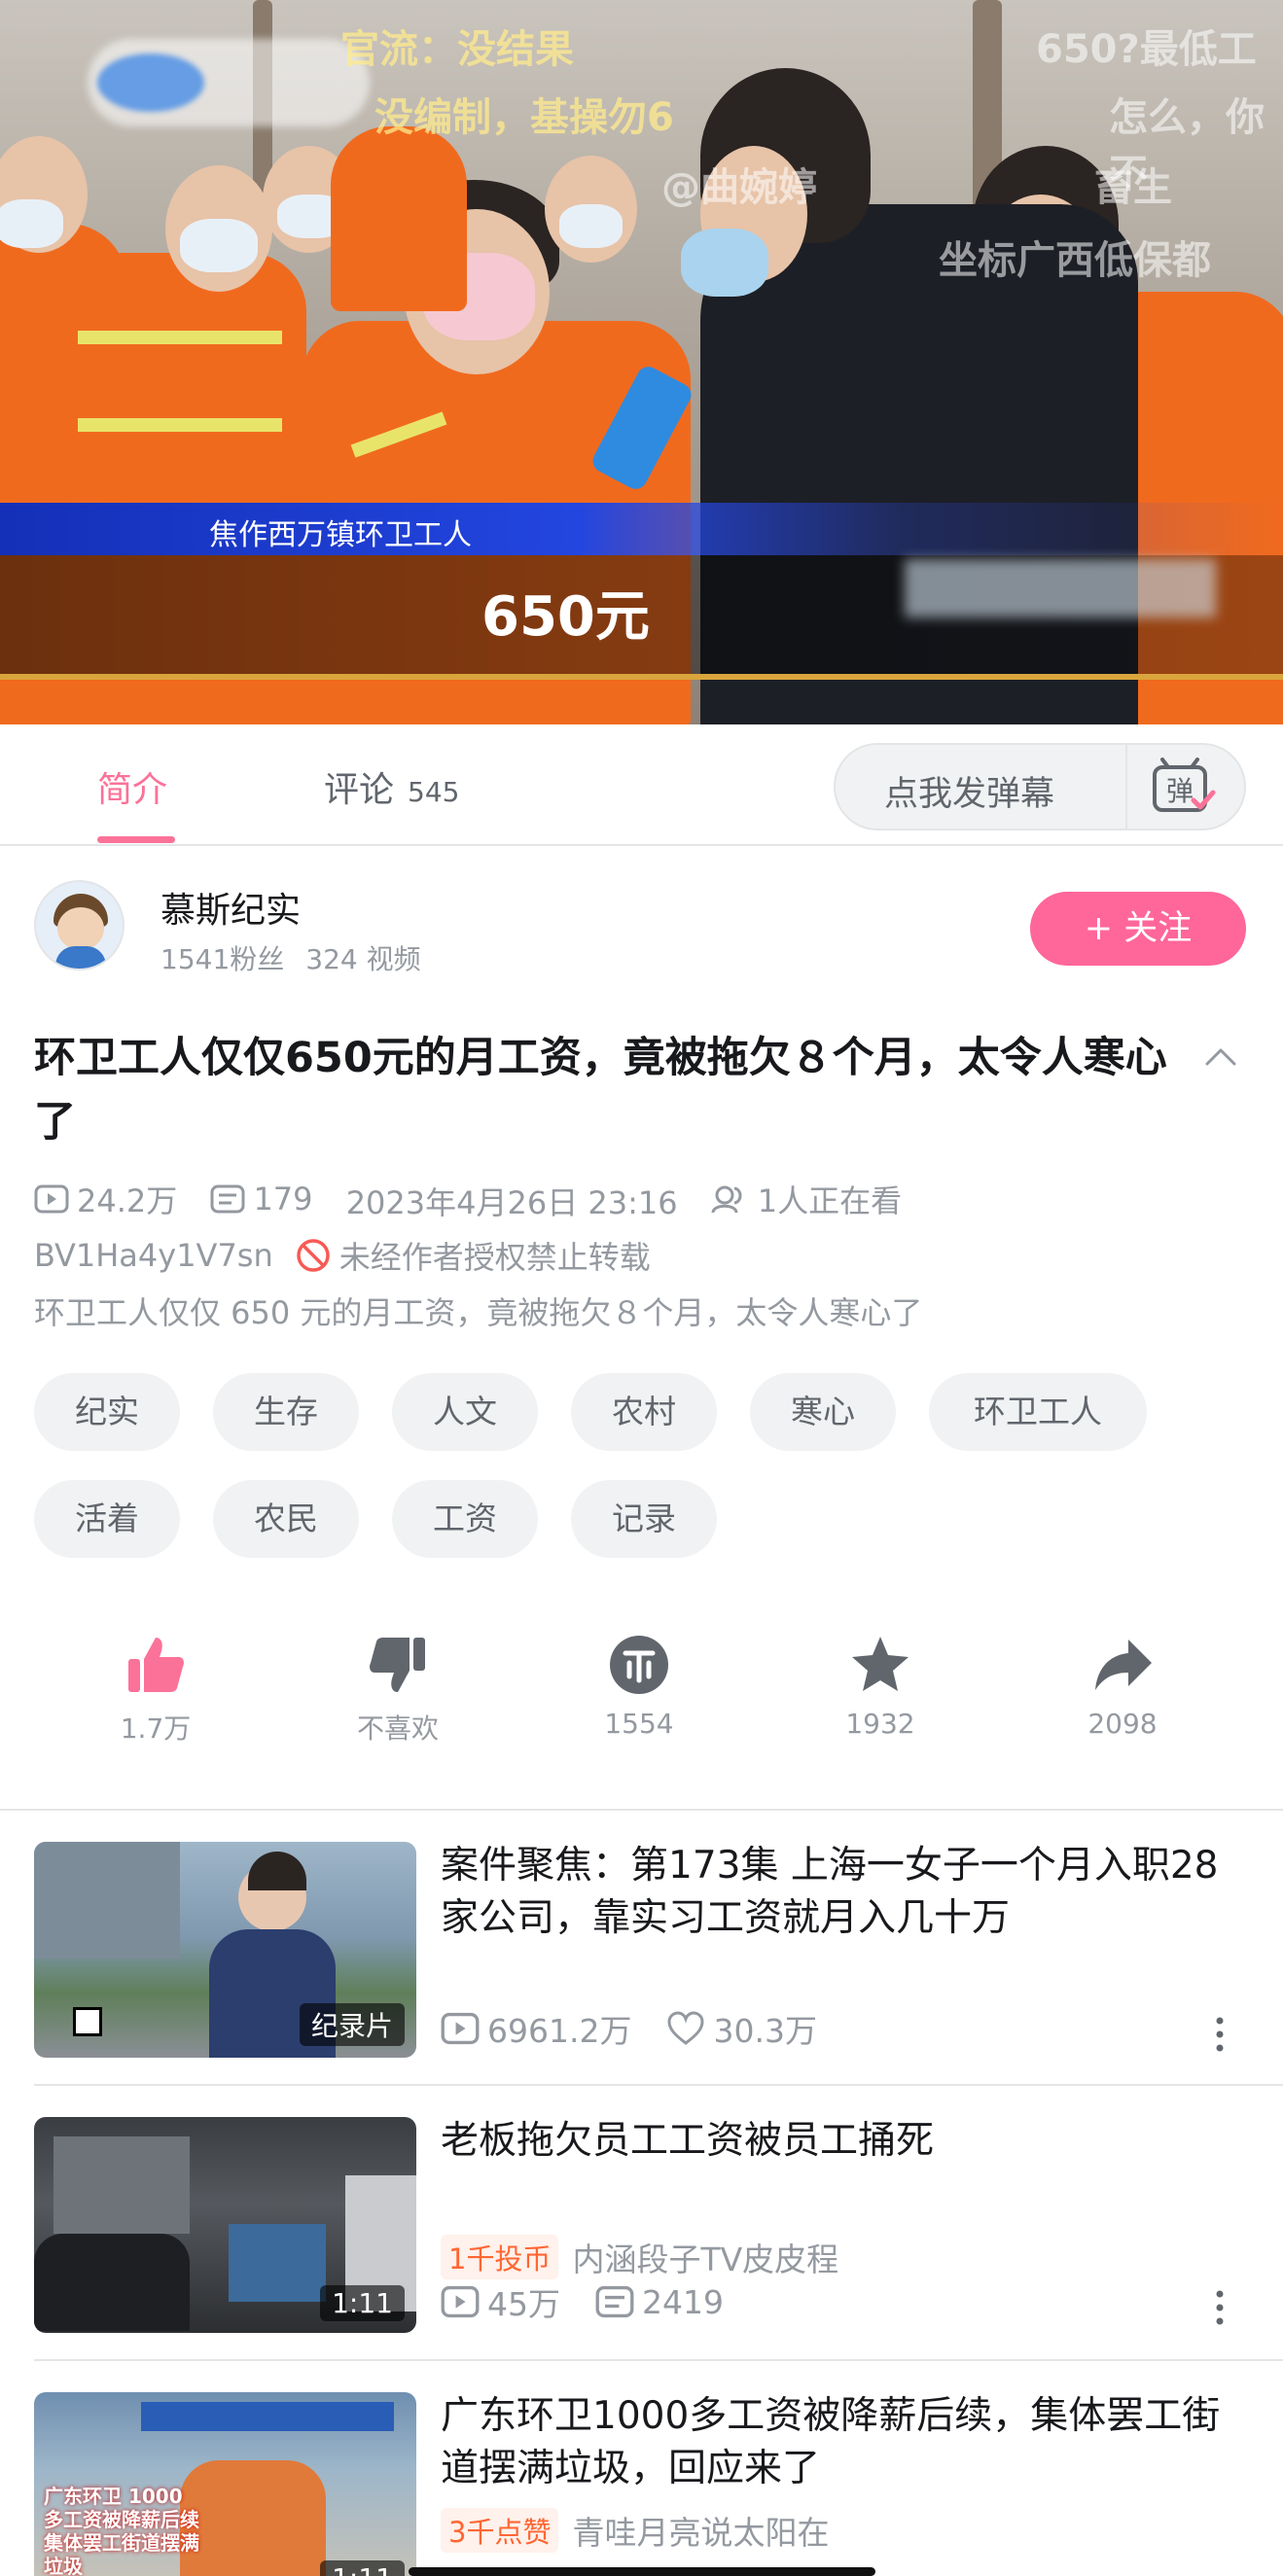 The image size is (1283, 2576). Describe the element at coordinates (225, 2484) in the screenshot. I see `video-thumbnail: 广东环卫 1000多工资被降薪后续 集体罢工街道摆满垃圾 1:11` at that location.